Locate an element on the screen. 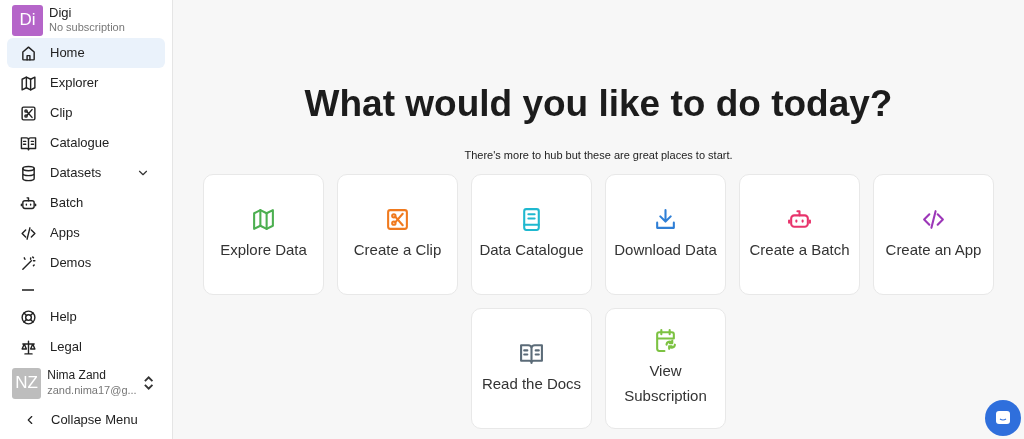 The height and width of the screenshot is (439, 1024). page-title: What would you like to do today? is located at coordinates (598, 104).